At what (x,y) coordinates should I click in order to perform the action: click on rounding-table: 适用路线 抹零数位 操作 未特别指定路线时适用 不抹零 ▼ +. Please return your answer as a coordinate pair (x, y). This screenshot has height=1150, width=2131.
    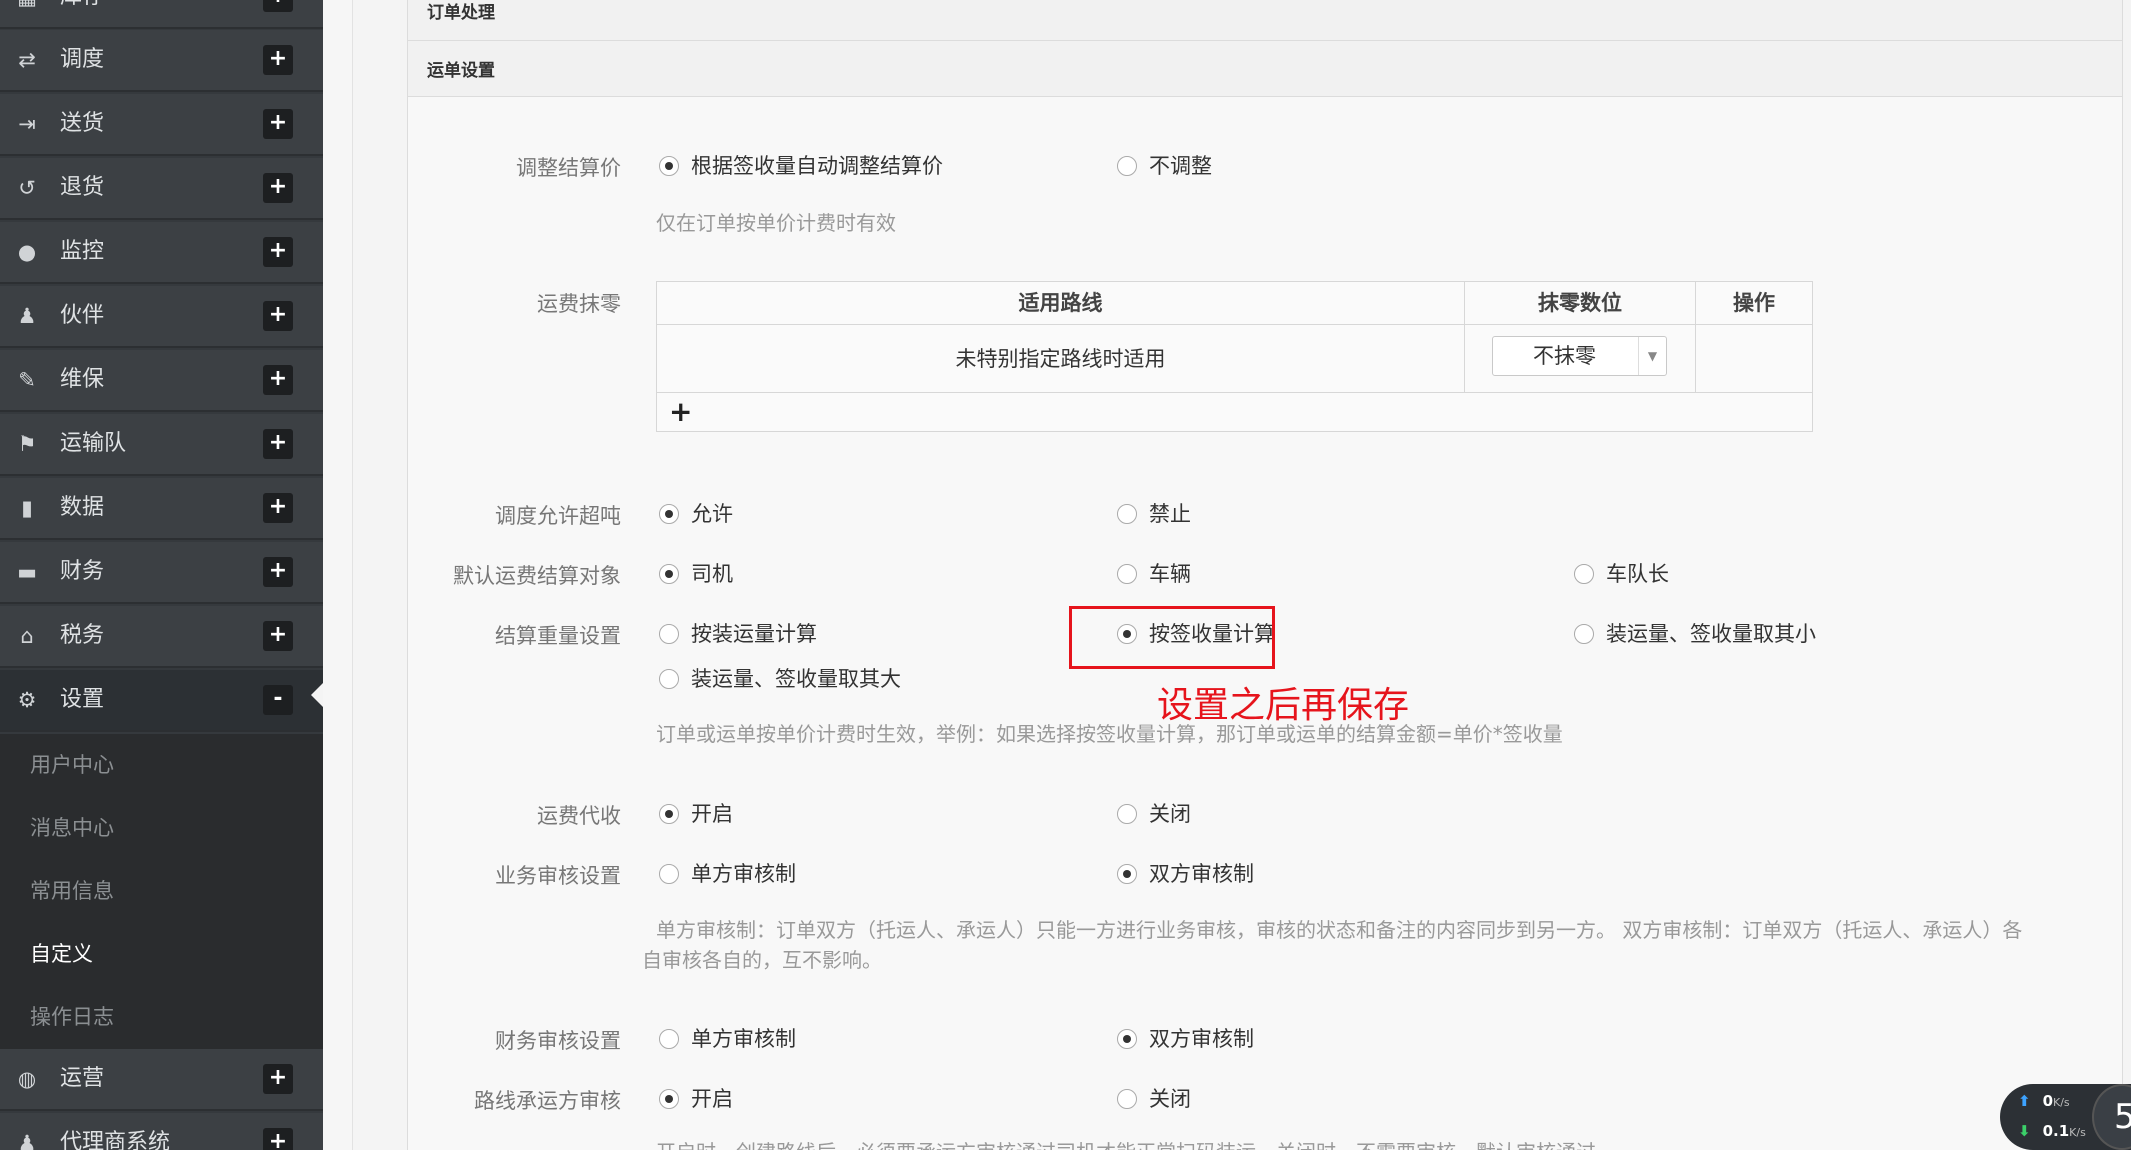
    Looking at the image, I should click on (1234, 356).